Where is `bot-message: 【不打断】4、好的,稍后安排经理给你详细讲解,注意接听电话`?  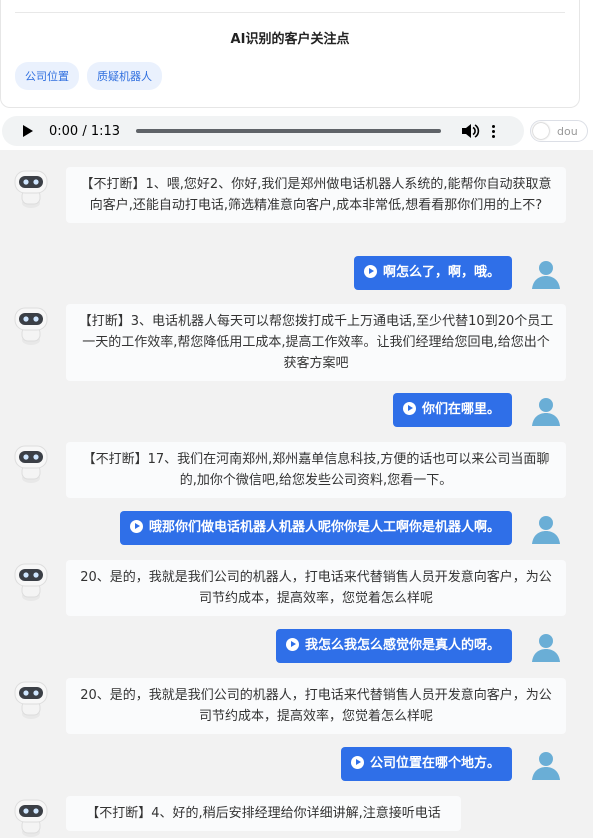
bot-message: 【不打断】4、好的,稍后安排经理给你详细讲解,注意接听电话 is located at coordinates (263, 813).